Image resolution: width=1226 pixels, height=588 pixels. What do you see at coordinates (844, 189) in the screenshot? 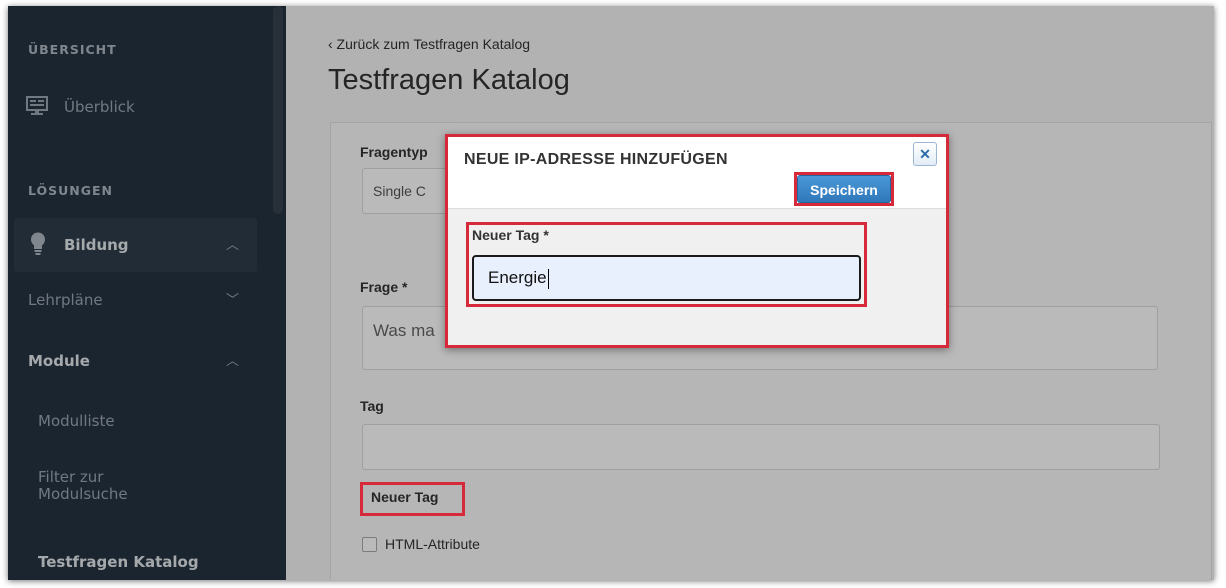
I see `highlight-save-button` at bounding box center [844, 189].